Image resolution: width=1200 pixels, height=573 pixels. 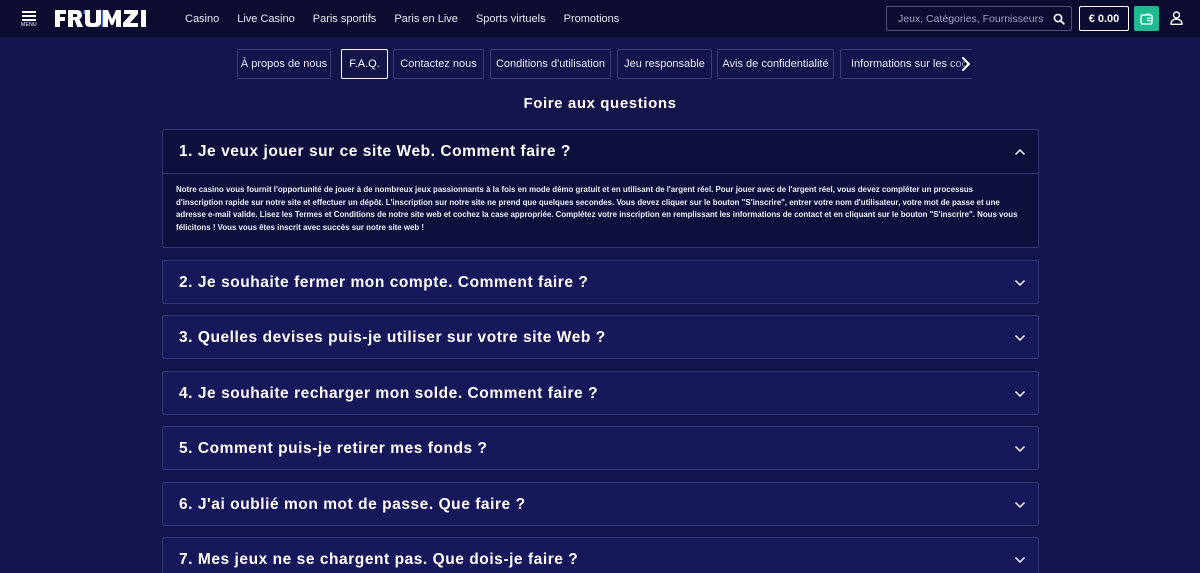 What do you see at coordinates (550, 64) in the screenshot?
I see `tab-conditions: Conditions d'utilisation` at bounding box center [550, 64].